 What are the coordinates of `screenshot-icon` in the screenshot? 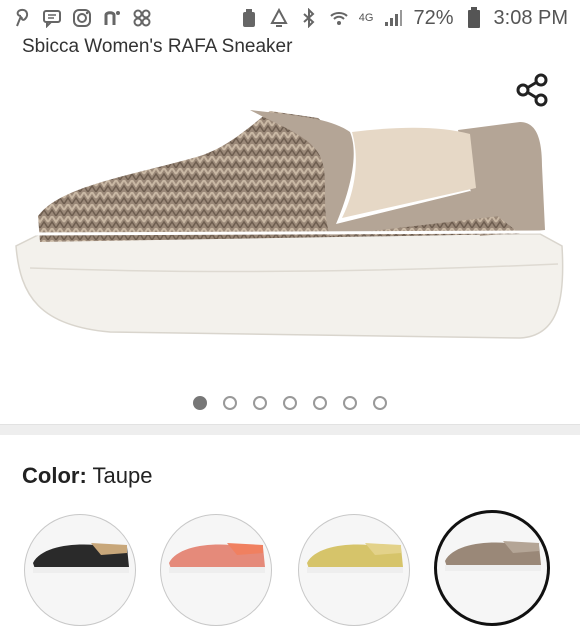 It's located at (249, 18).